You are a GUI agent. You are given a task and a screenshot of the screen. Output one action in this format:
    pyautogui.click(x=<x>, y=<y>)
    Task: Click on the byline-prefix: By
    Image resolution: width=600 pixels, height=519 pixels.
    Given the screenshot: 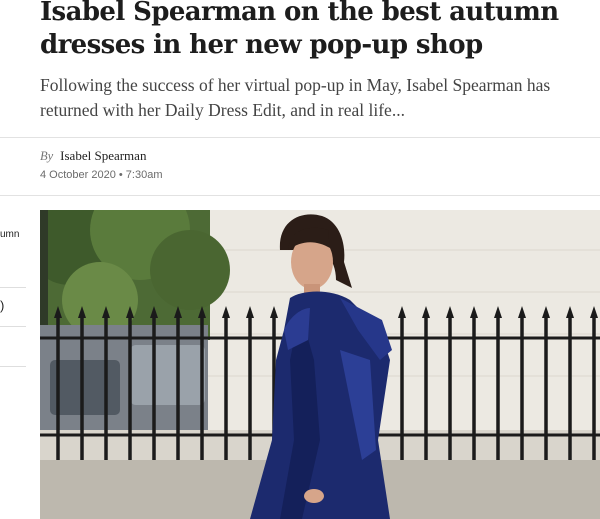 What is the action you would take?
    pyautogui.click(x=47, y=156)
    